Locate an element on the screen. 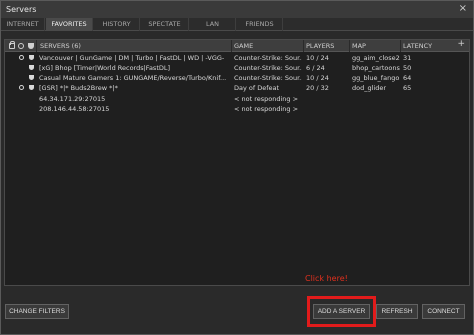 The image size is (474, 335). list-header: SERVERS (6) GAME PLAYERS MAP LATENCY + is located at coordinates (237, 45).